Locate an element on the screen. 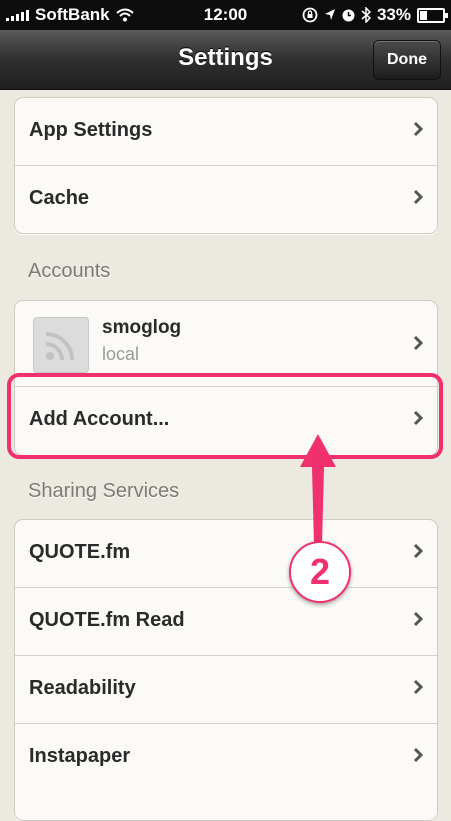 The image size is (451, 821). annotation-arrow is located at coordinates (318, 489).